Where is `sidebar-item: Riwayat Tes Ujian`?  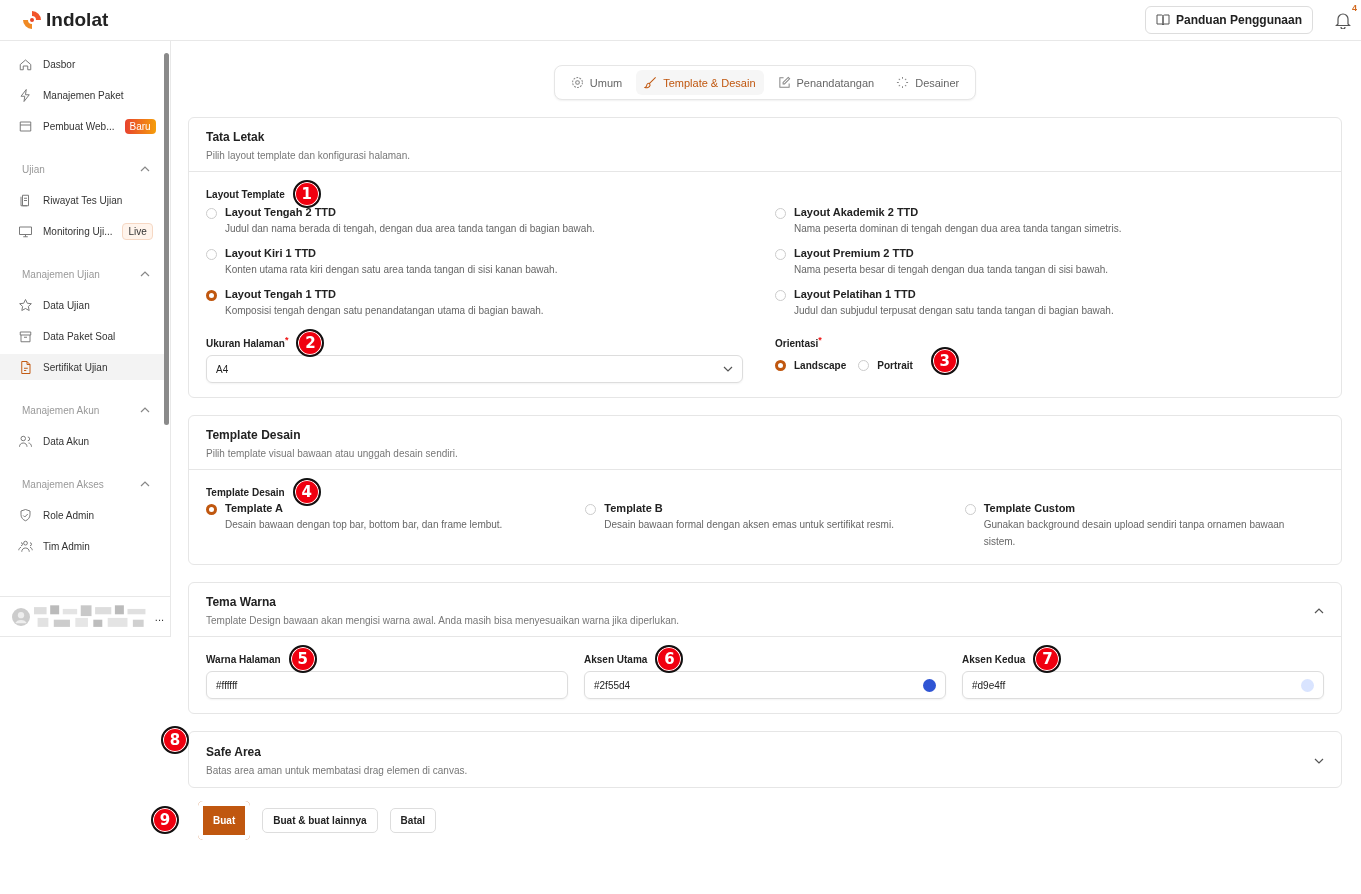
sidebar-item: Riwayat Tes Ujian is located at coordinates (82, 200).